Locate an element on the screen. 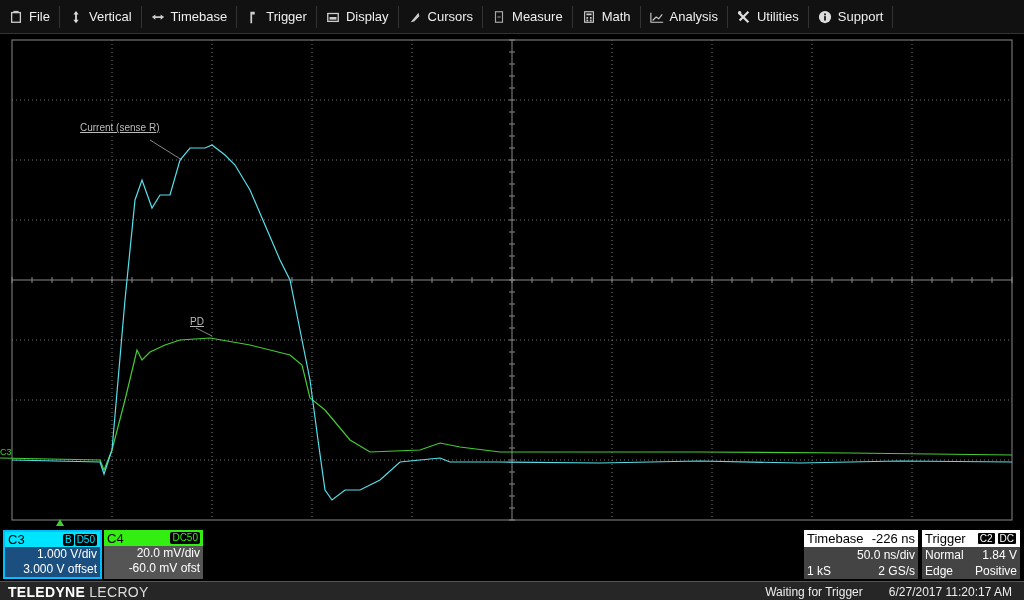 The height and width of the screenshot is (600, 1024). vertical-offset: 3.000 V offset is located at coordinates (60, 569).